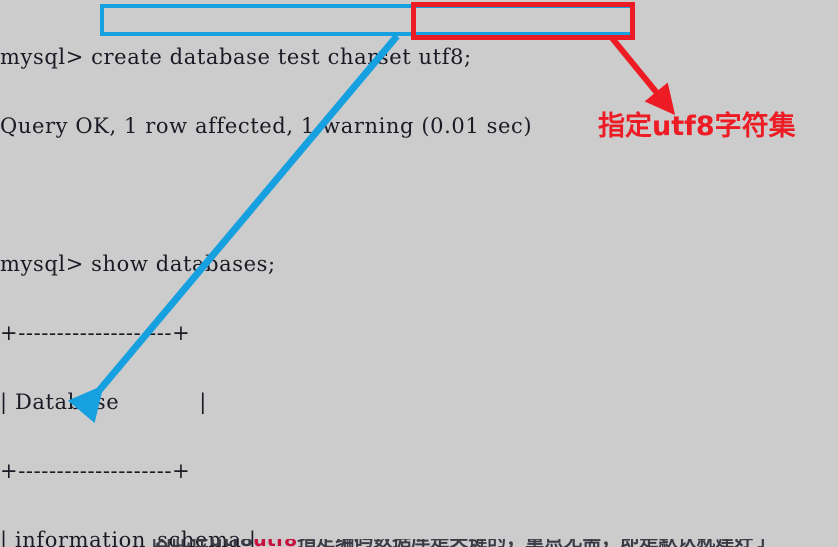 Image resolution: width=838 pixels, height=547 pixels. I want to click on clipped-bottom-text: 因此在utf8utf8指定编码数据库是关键的，重点无需，即是默认就建好了, so click(495, 543).